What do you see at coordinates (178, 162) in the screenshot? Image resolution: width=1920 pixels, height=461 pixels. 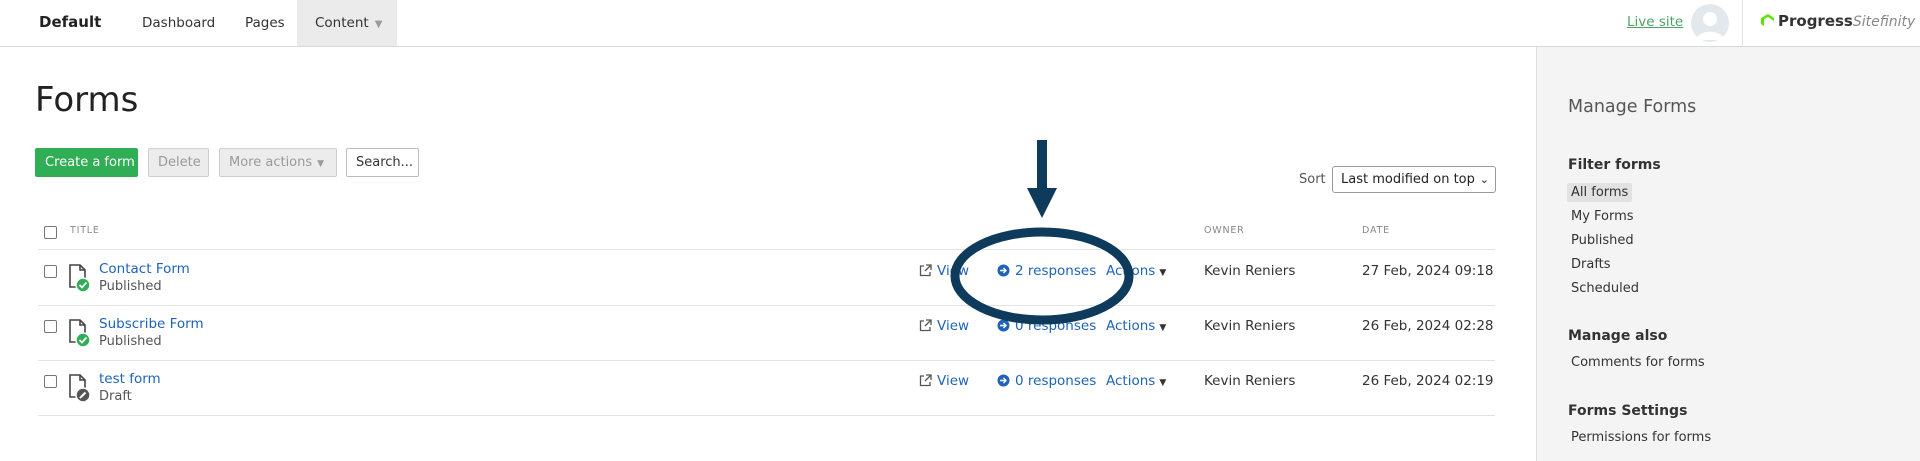 I see `delete-button: Delete` at bounding box center [178, 162].